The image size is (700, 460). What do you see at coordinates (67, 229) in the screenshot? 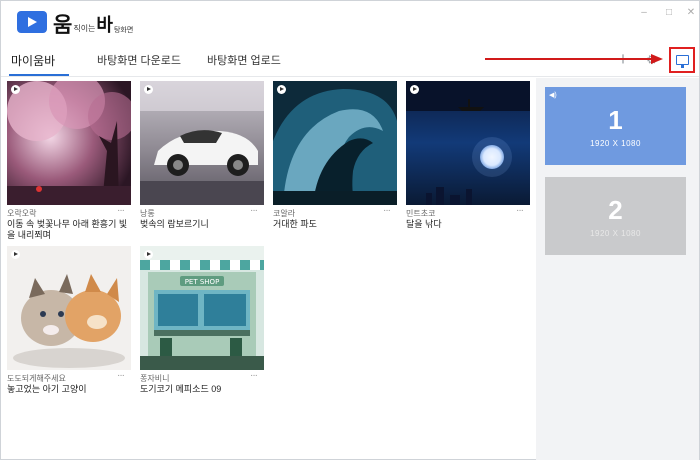
I see `wallpaper-title: 이동 속 벚꽃나무 아래 환흥기 빛을 내리쬐며` at bounding box center [67, 229].